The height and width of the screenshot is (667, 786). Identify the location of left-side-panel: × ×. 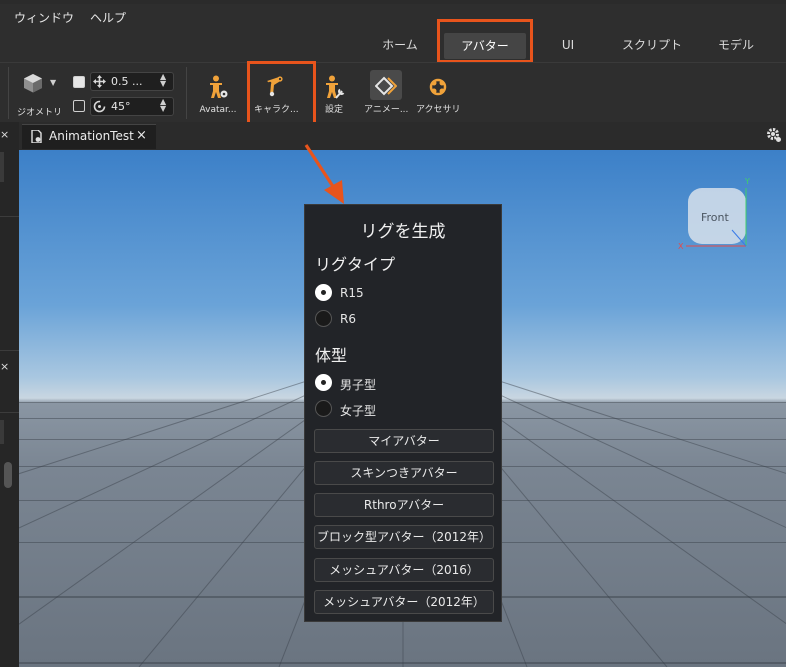
(9, 394).